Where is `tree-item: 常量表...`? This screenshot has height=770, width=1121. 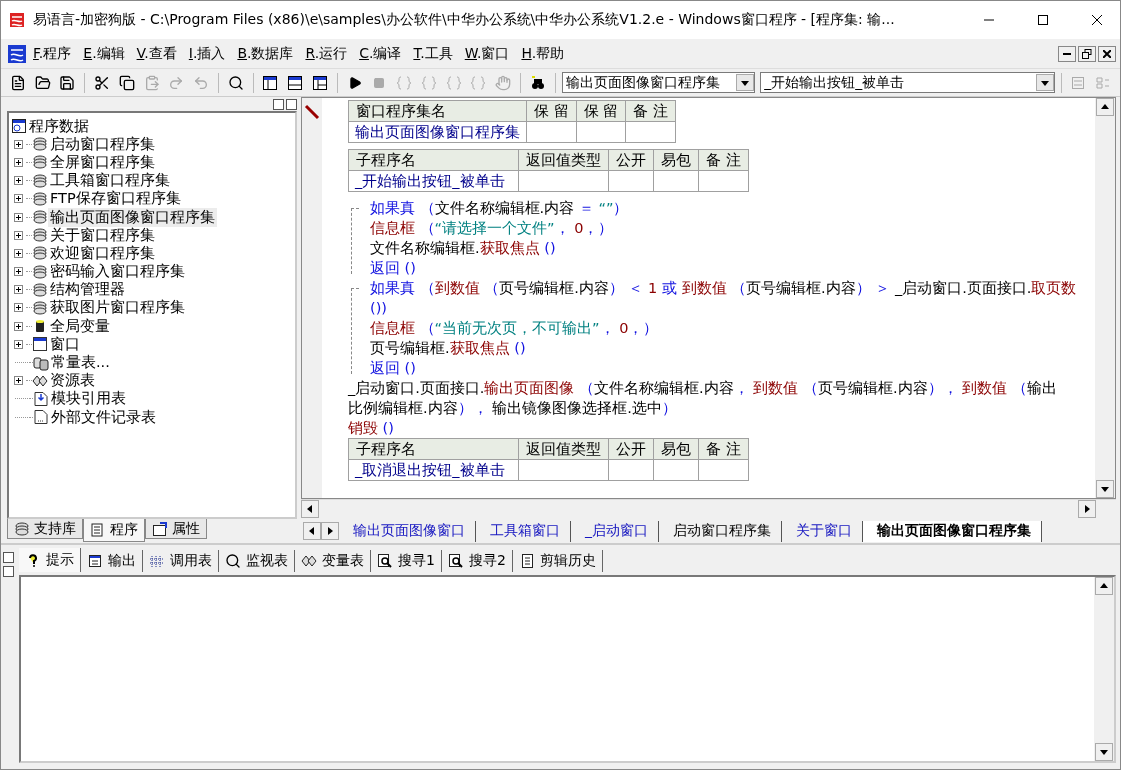
tree-item: 常量表... is located at coordinates (80, 363).